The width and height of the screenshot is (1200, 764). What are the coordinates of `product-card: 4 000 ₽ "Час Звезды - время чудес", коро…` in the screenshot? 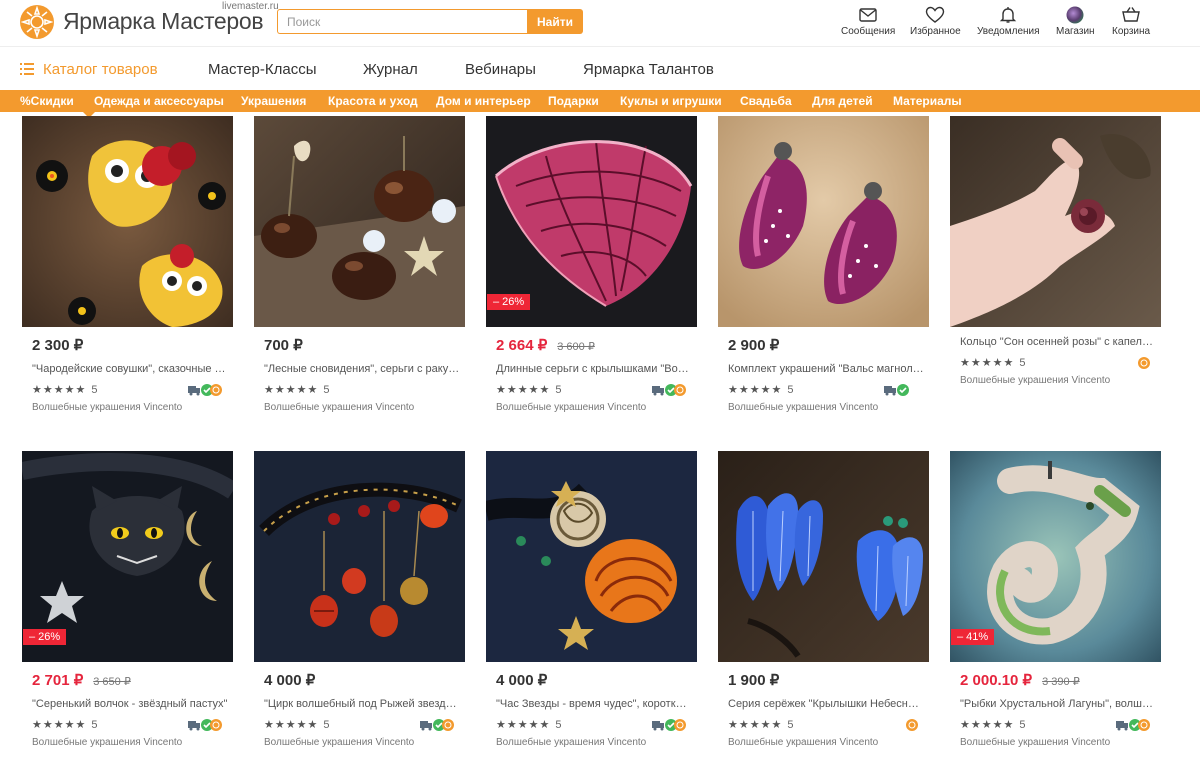 It's located at (592, 601).